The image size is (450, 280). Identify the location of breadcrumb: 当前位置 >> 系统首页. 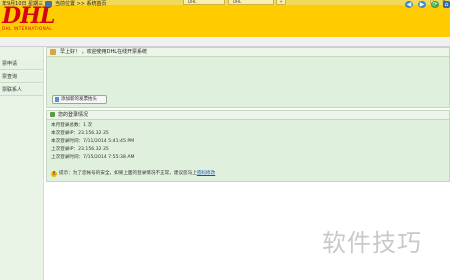
(81, 4).